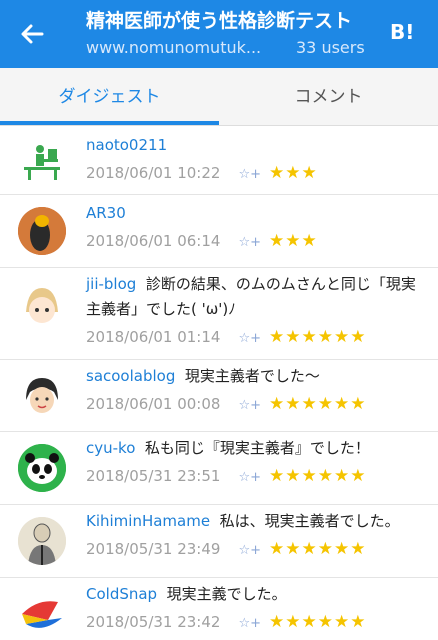 This screenshot has height=640, width=438. Describe the element at coordinates (153, 549) in the screenshot. I see `comment-date: 2018/05/31 23:49` at that location.